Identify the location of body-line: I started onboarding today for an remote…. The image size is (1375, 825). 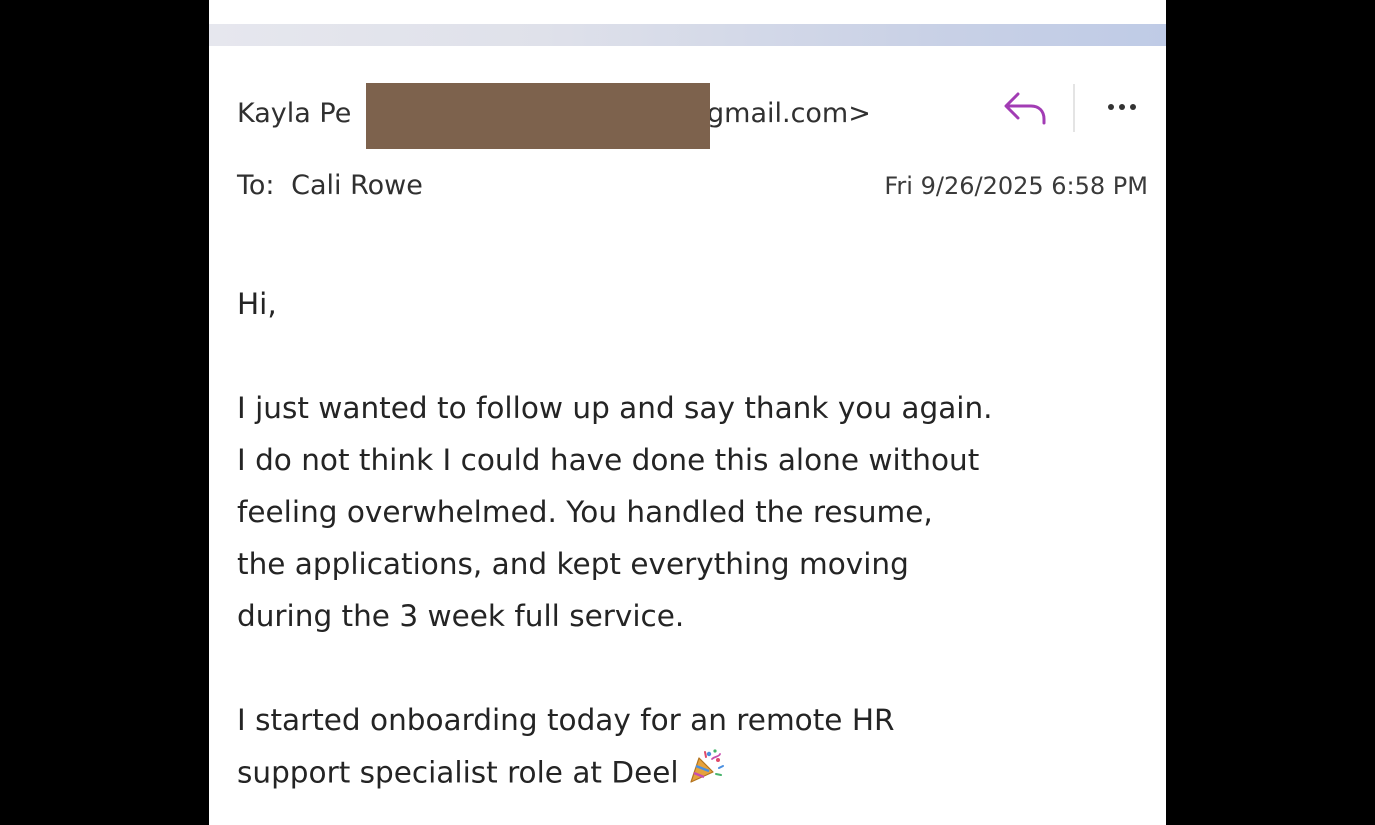
(566, 720).